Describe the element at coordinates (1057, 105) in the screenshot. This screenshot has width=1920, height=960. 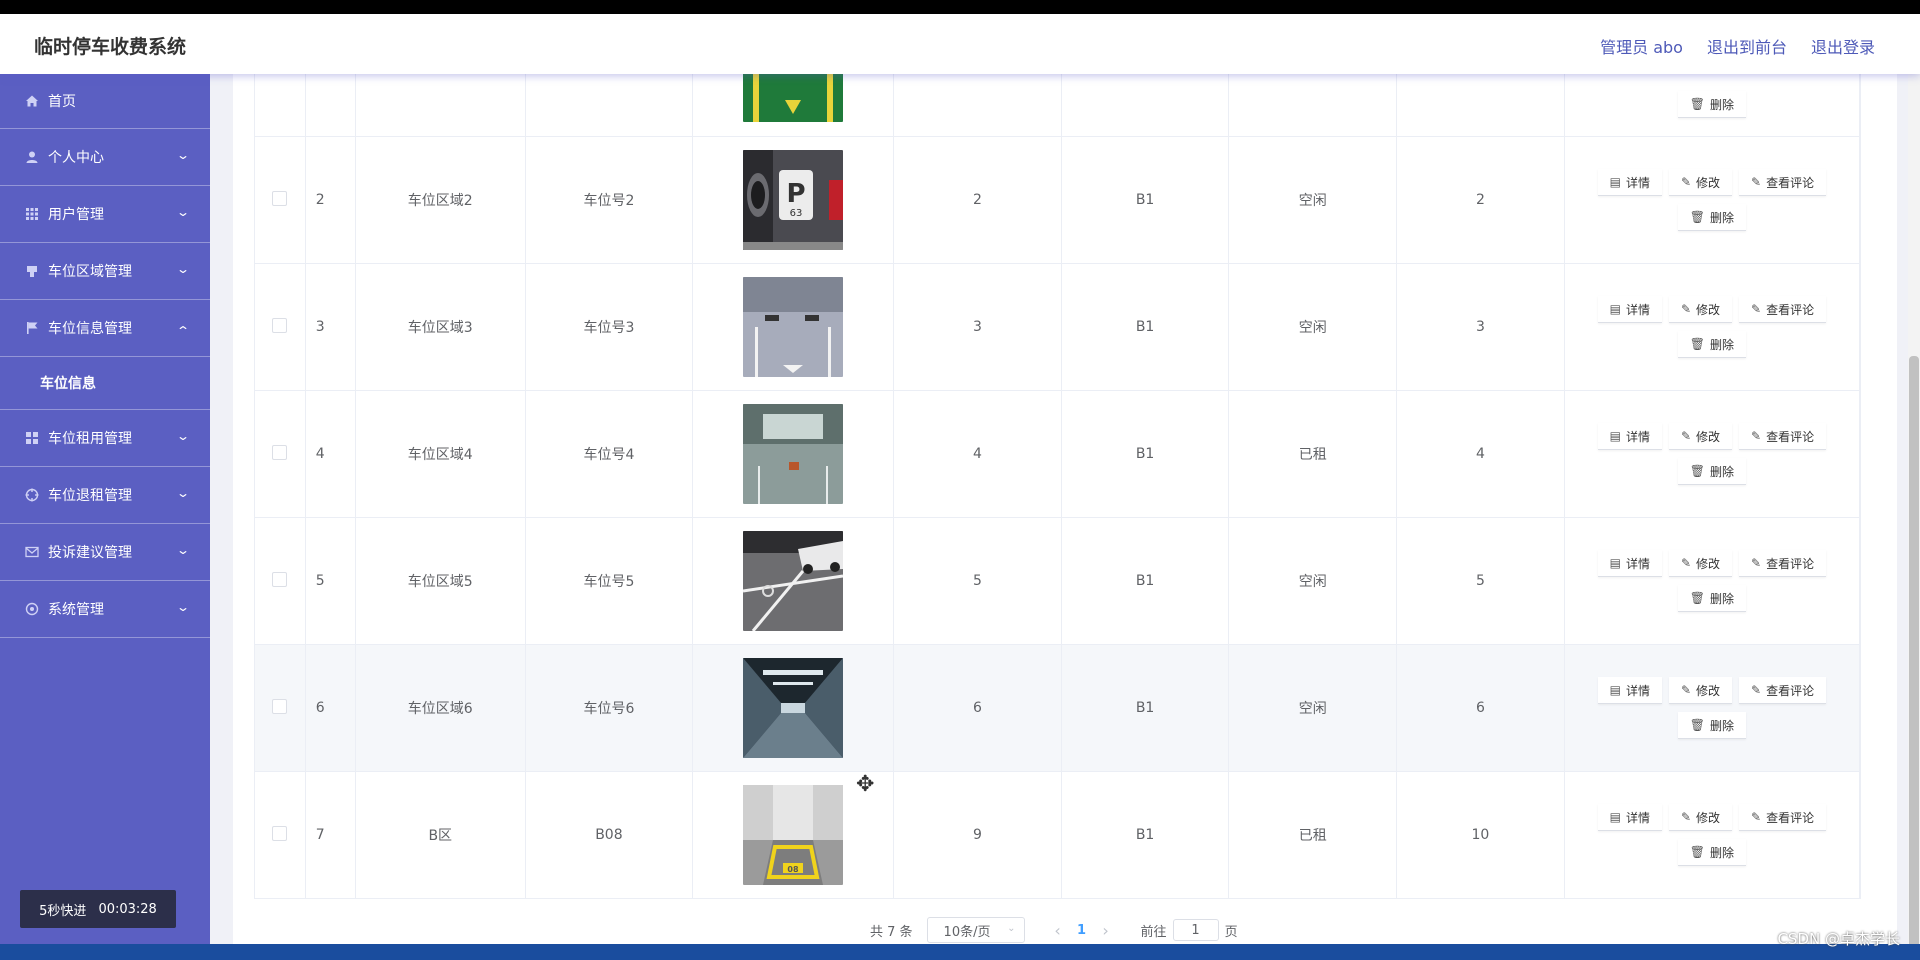
I see `table-row-partial: 🗑 删除` at that location.